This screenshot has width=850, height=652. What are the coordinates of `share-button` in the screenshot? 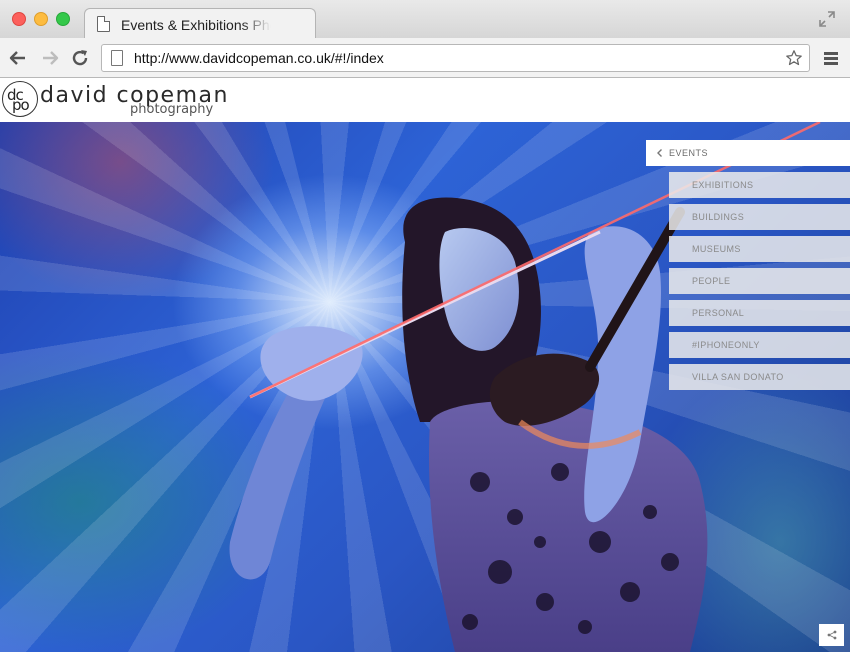 It's located at (831, 635).